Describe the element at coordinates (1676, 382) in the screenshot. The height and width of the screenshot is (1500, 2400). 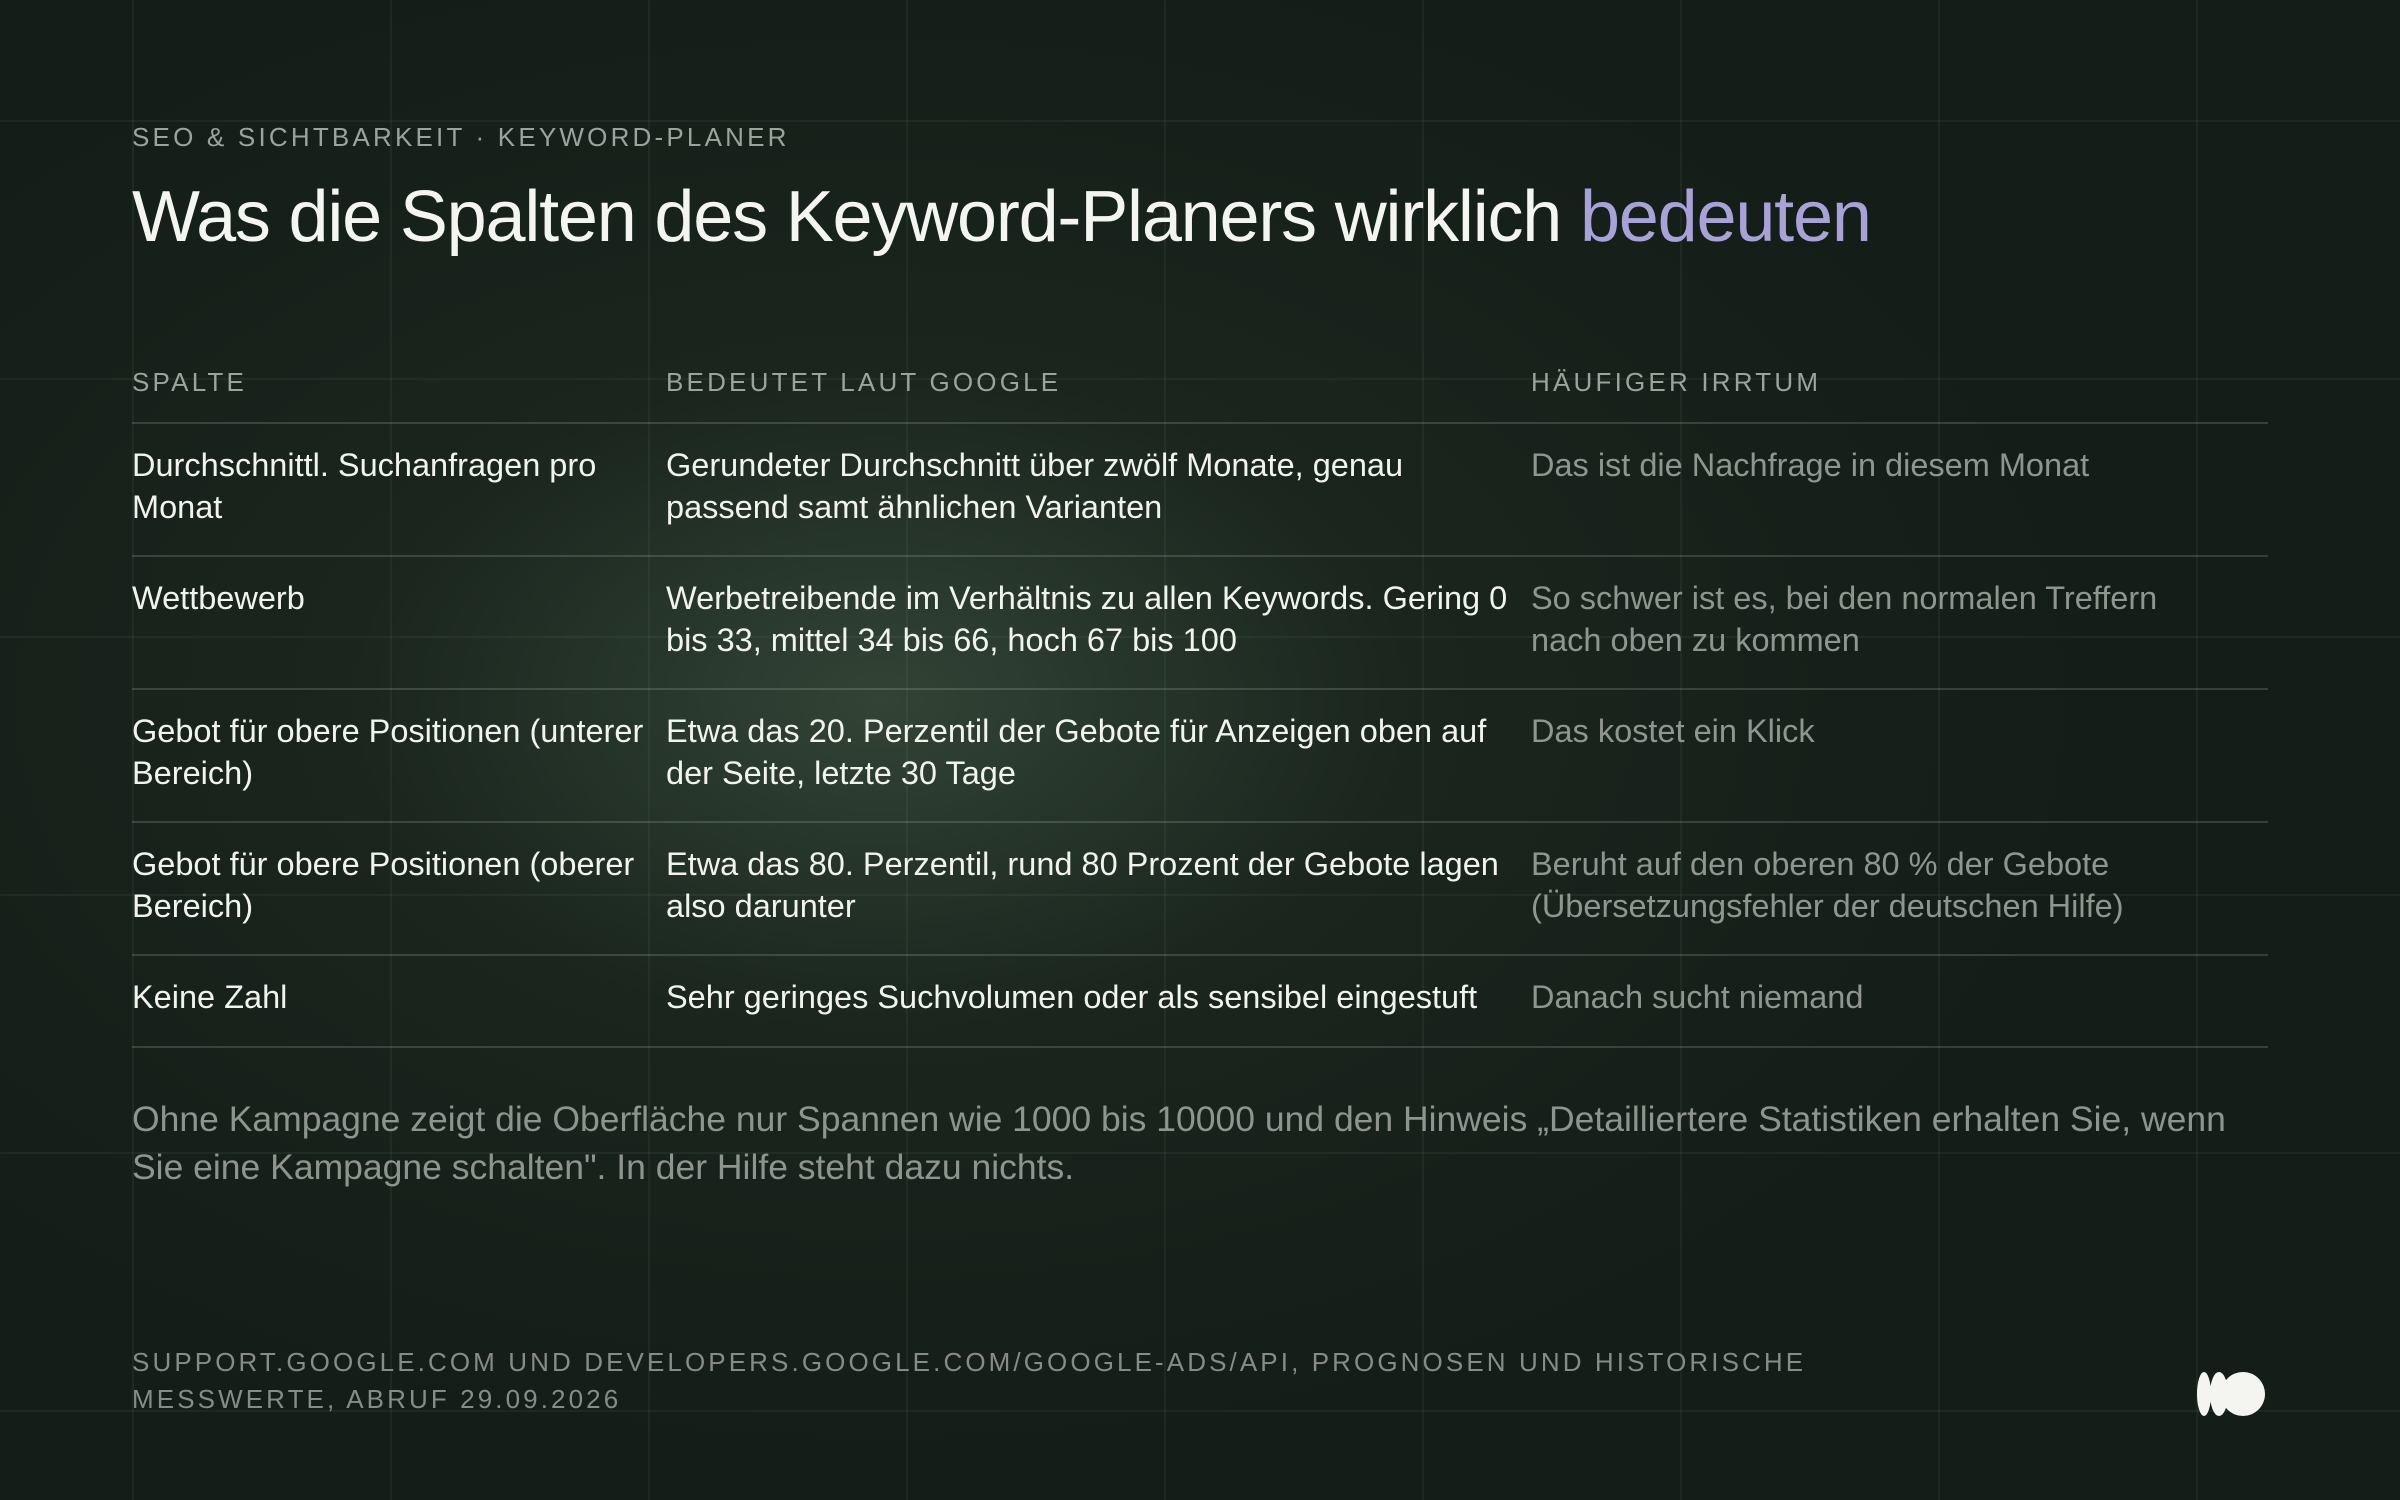
I see `column-header-irrtum: HÄUFIGER IRRTUM` at that location.